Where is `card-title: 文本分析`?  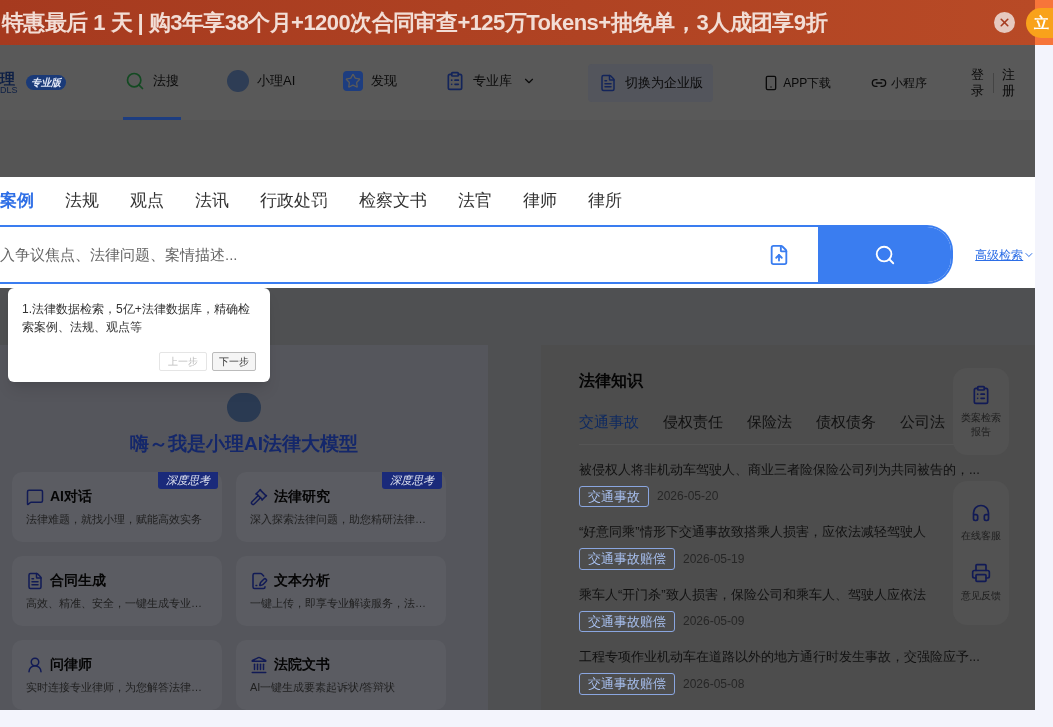
card-title: 文本分析 is located at coordinates (302, 580).